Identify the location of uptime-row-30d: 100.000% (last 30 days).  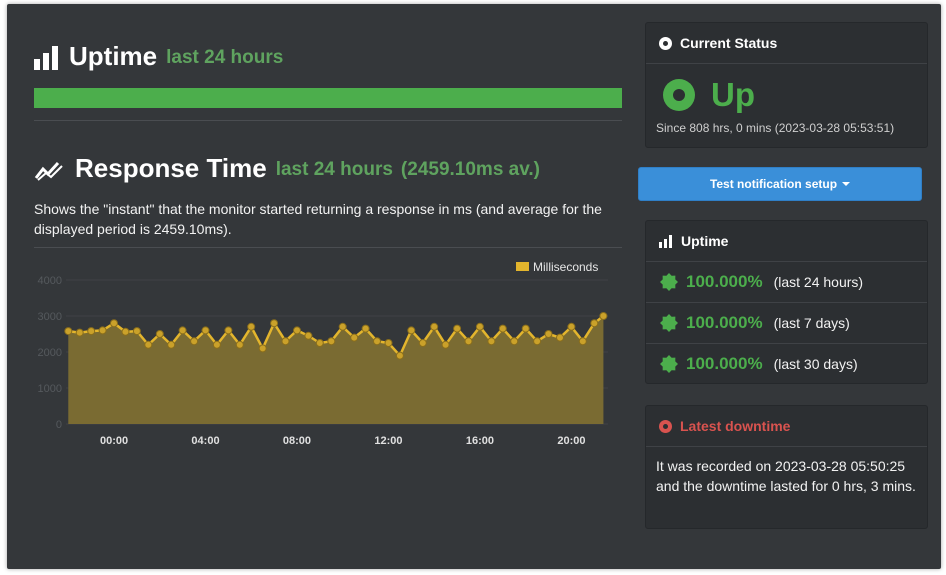
(786, 363).